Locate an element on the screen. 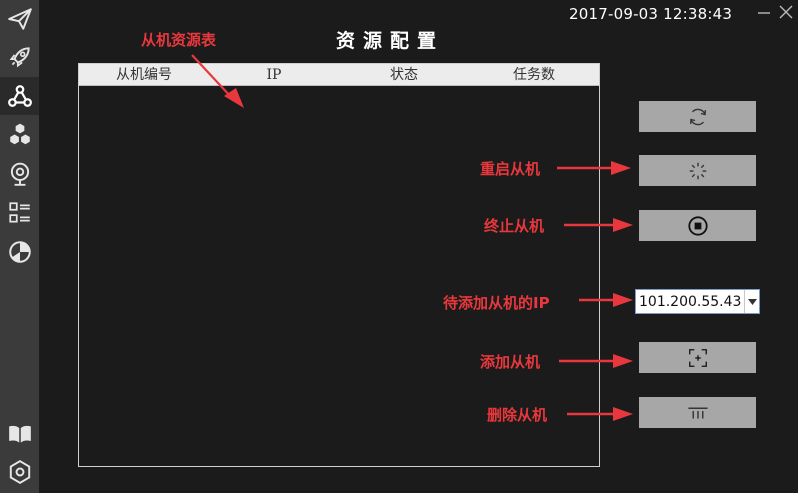 This screenshot has height=493, width=798. rocket-icon is located at coordinates (19, 57).